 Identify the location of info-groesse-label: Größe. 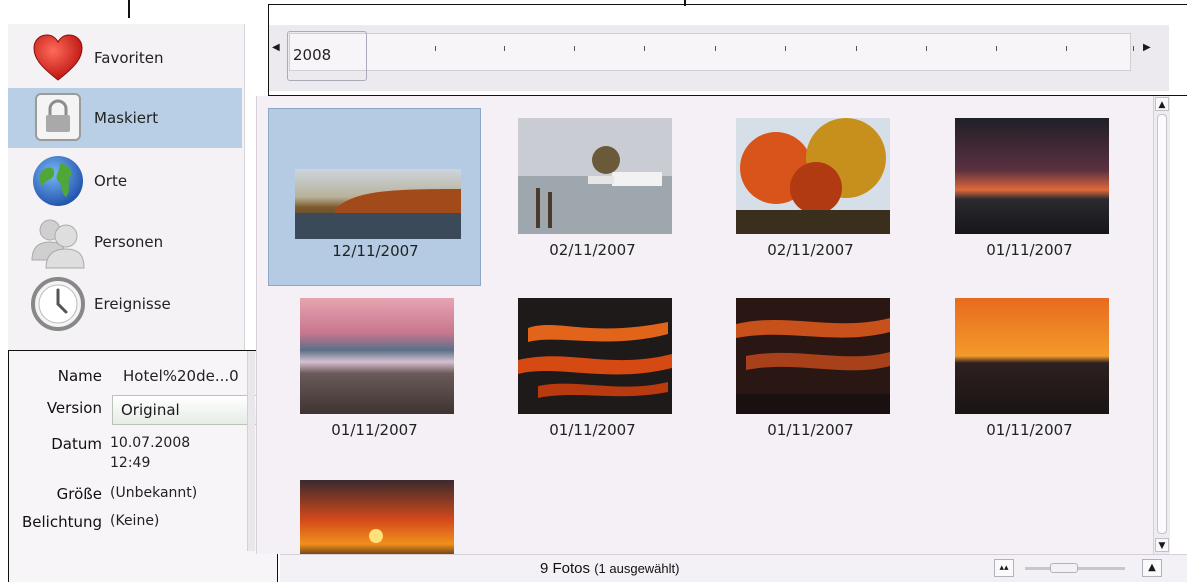
(79, 494).